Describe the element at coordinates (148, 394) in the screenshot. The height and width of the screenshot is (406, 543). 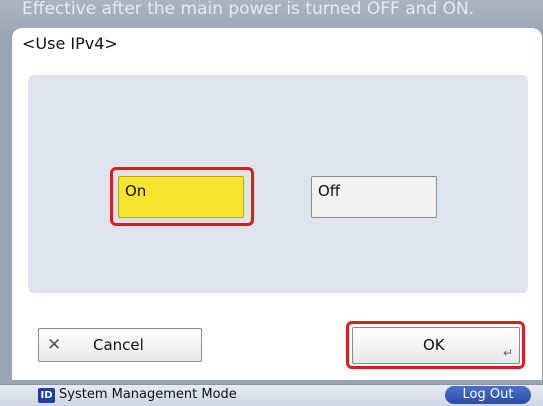
I see `mode-label: System Management Mode` at that location.